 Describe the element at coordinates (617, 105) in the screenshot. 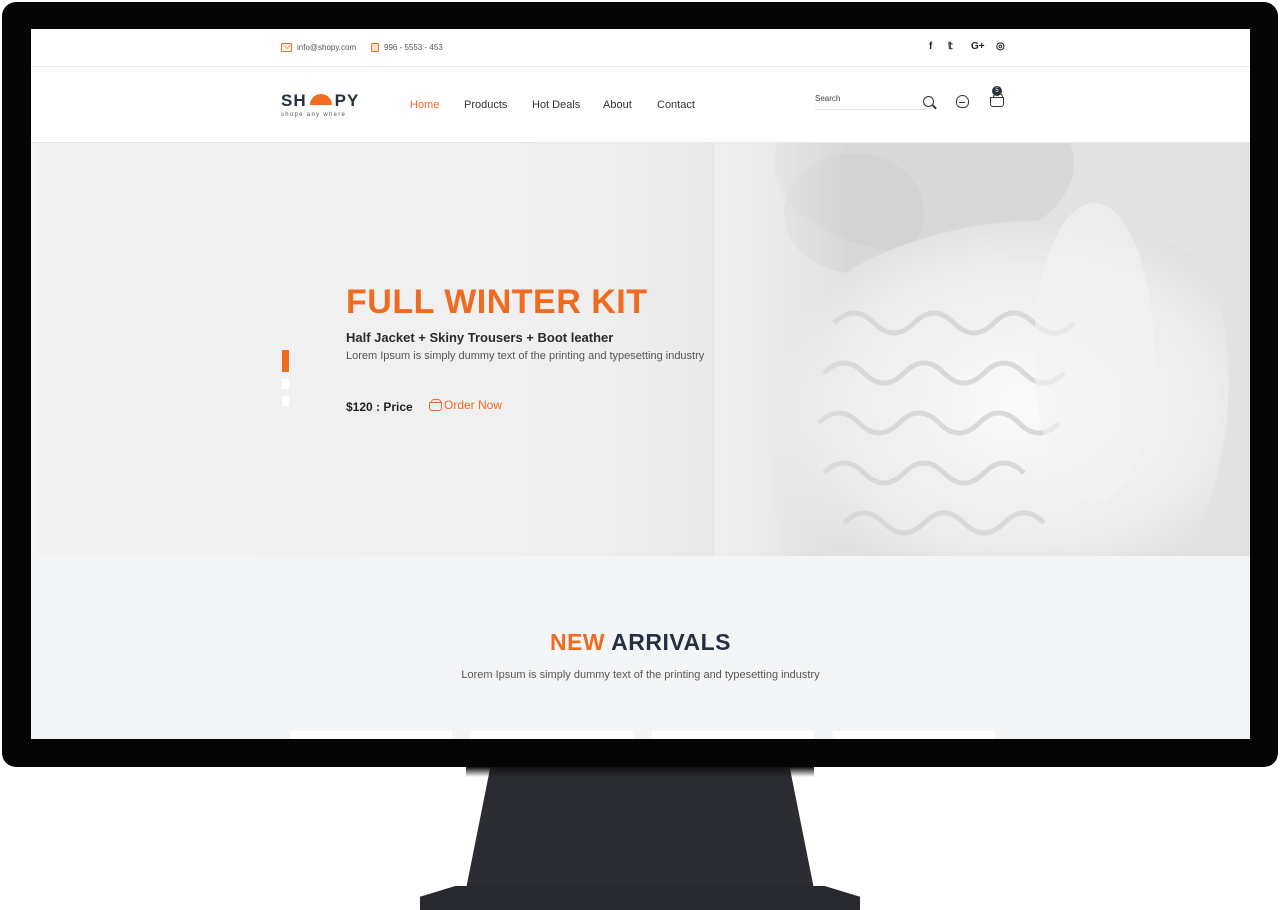

I see `nav-about: About` at that location.